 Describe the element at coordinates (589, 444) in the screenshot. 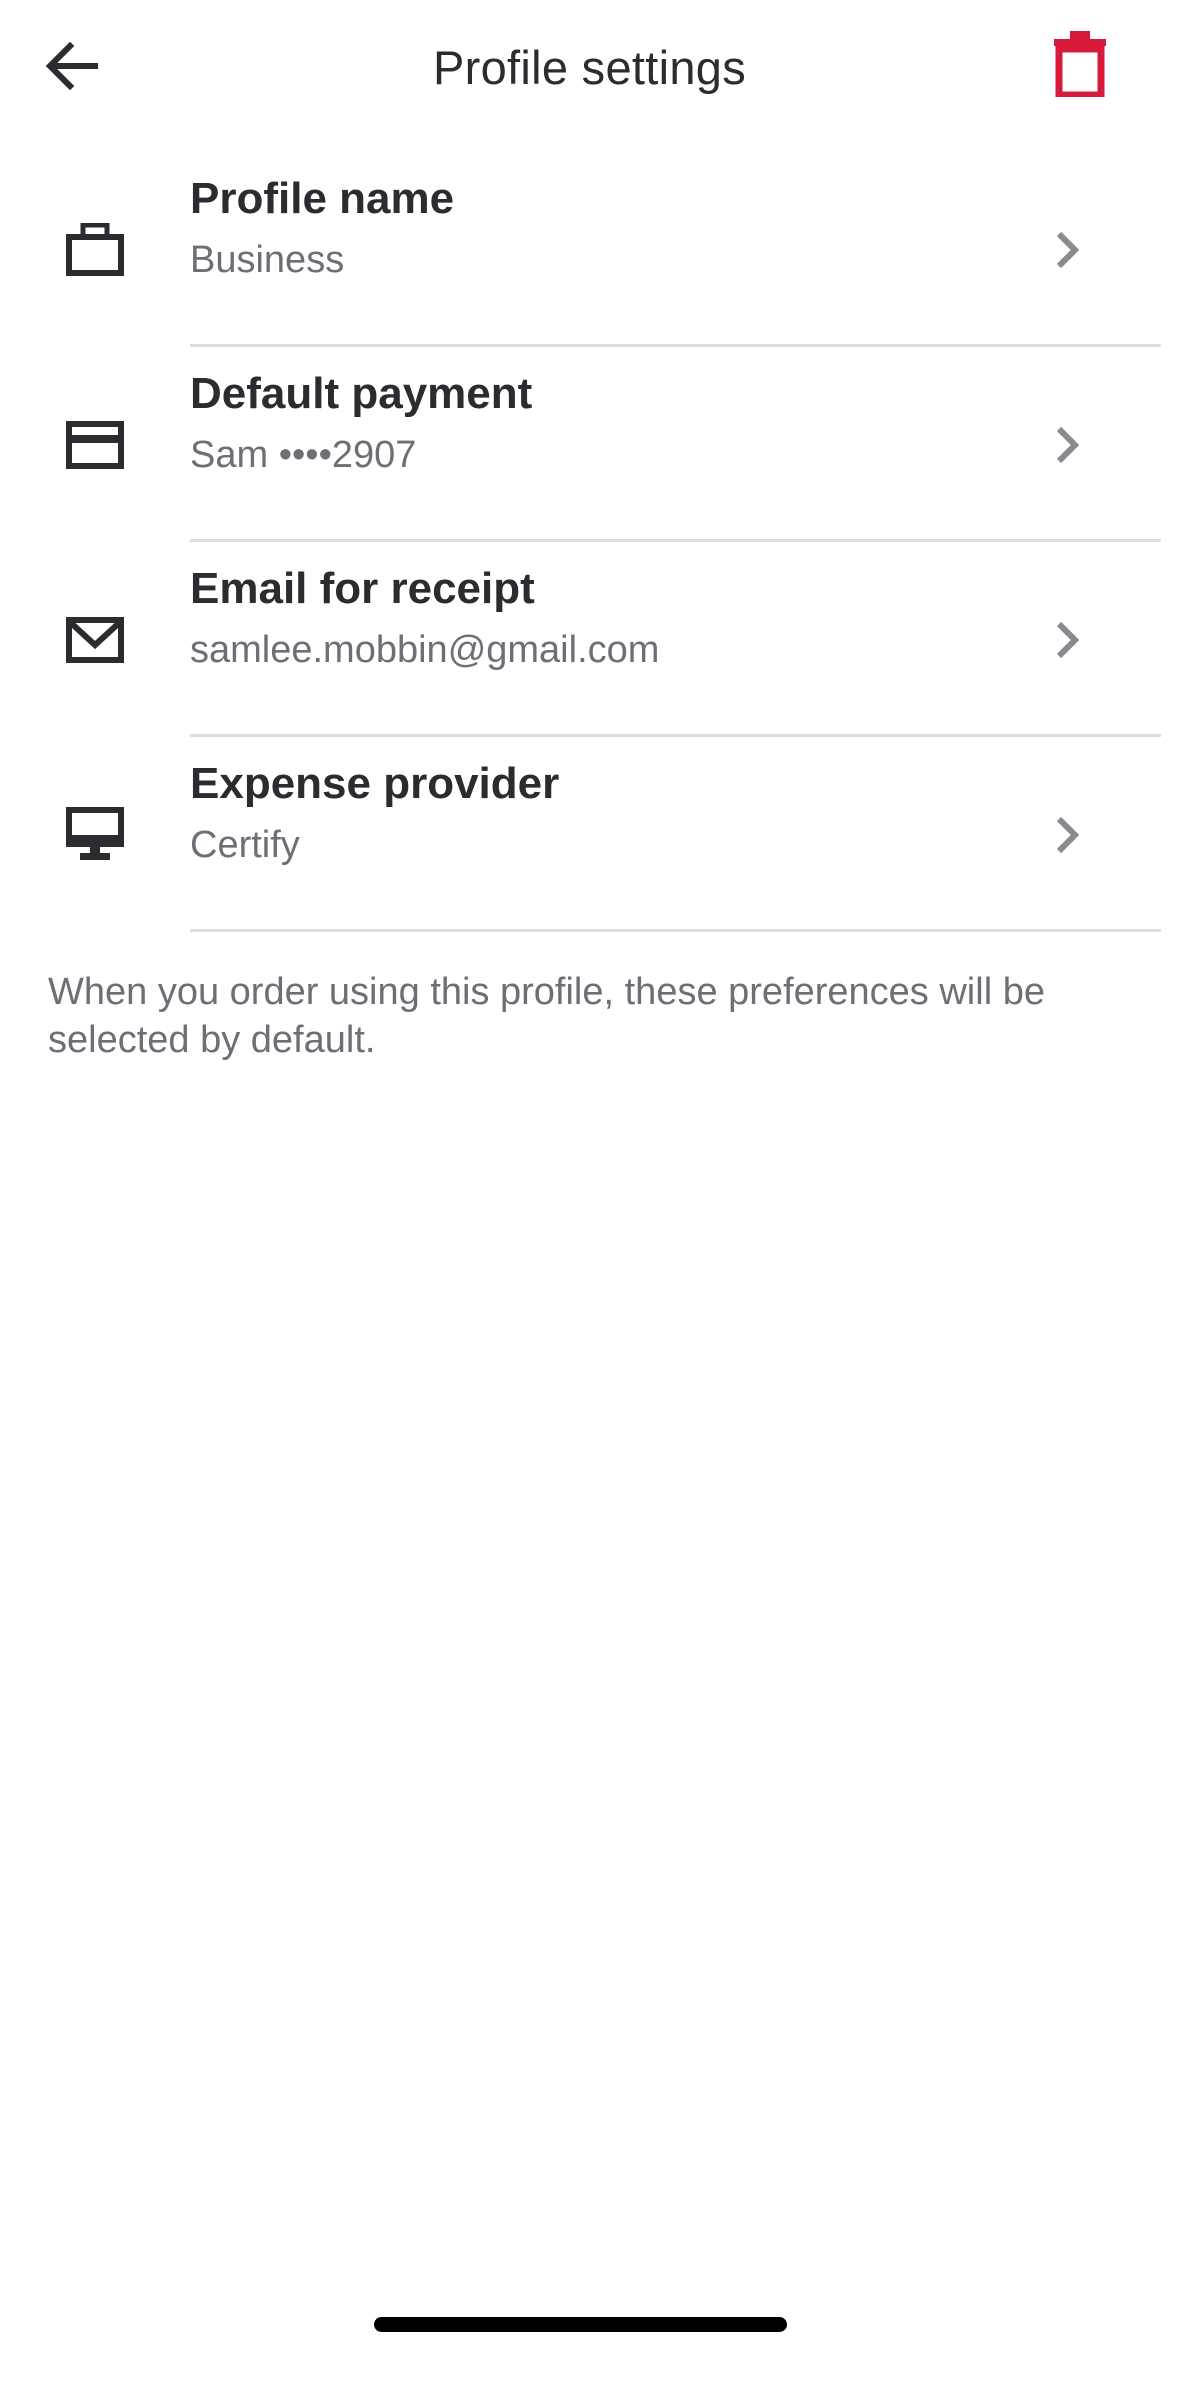

I see `setting-row-default-payment: Default payment Sam ••••2907` at that location.